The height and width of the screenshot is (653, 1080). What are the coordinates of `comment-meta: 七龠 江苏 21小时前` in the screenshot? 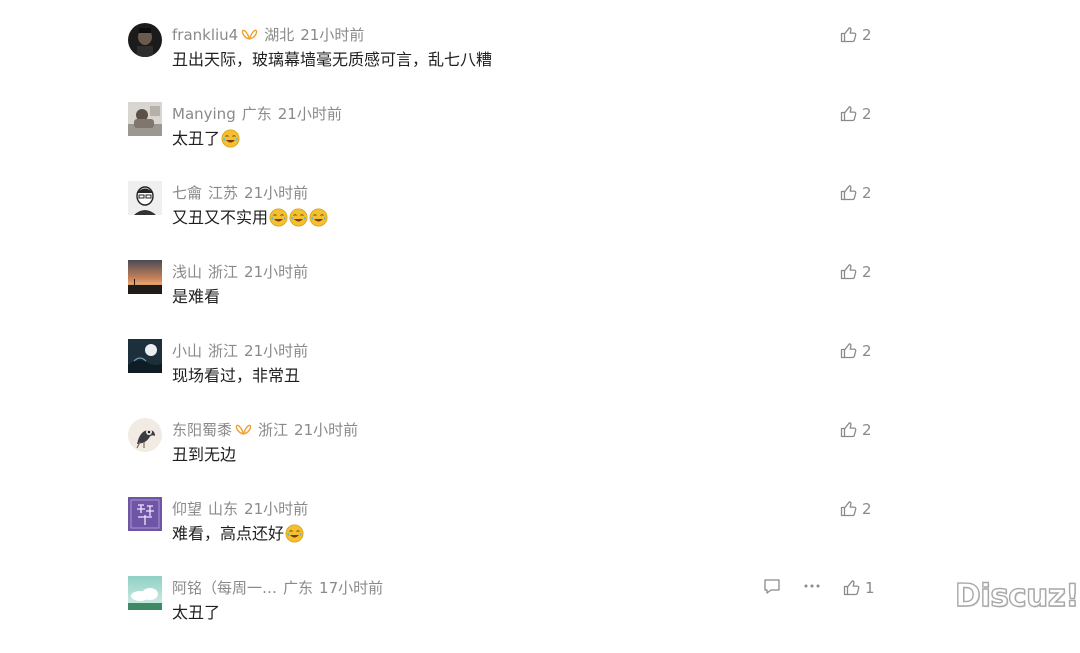 It's located at (240, 193).